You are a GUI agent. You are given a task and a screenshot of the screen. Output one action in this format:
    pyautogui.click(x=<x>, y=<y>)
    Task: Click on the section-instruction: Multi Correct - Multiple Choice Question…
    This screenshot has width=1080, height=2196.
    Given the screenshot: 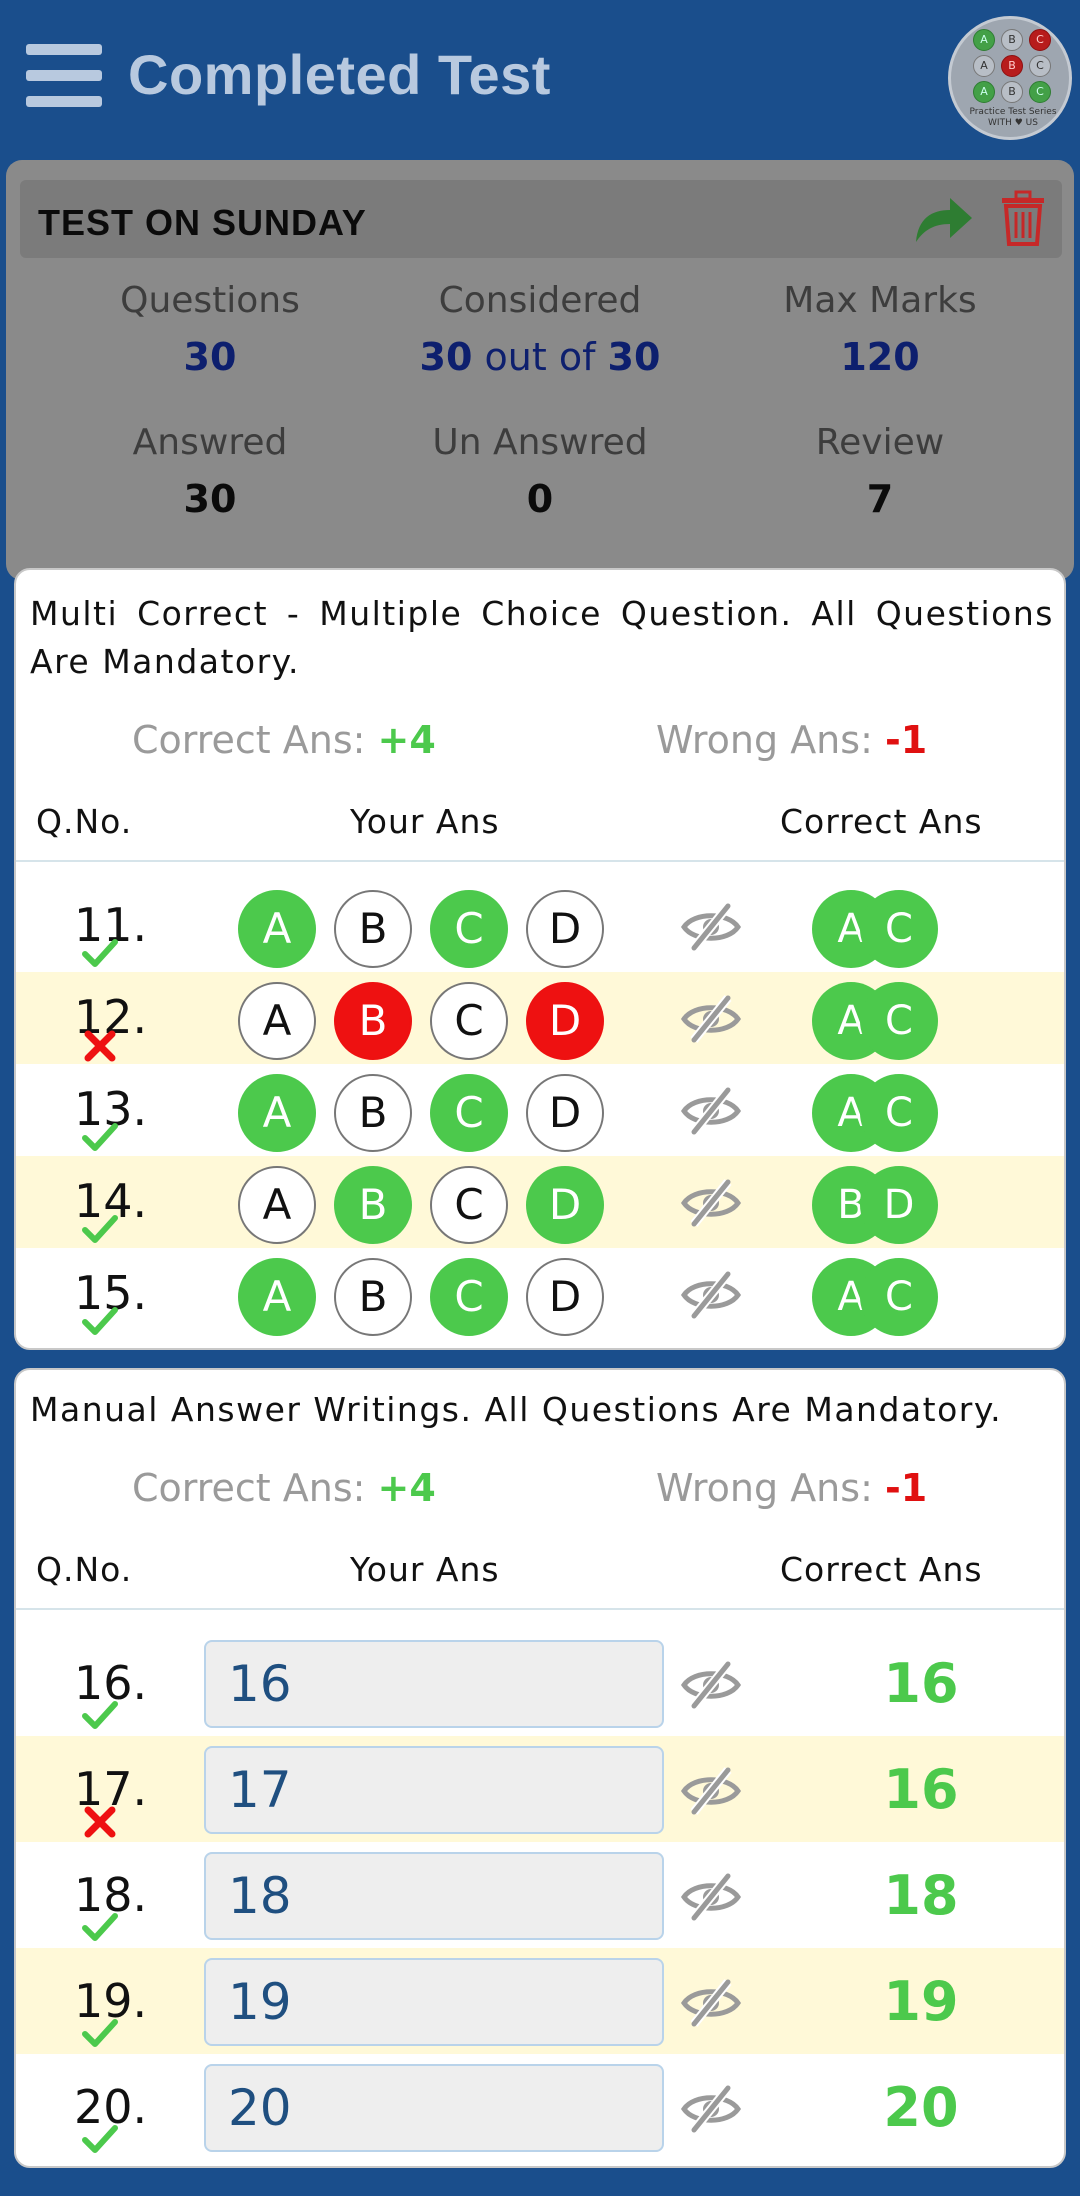 What is the action you would take?
    pyautogui.click(x=542, y=637)
    